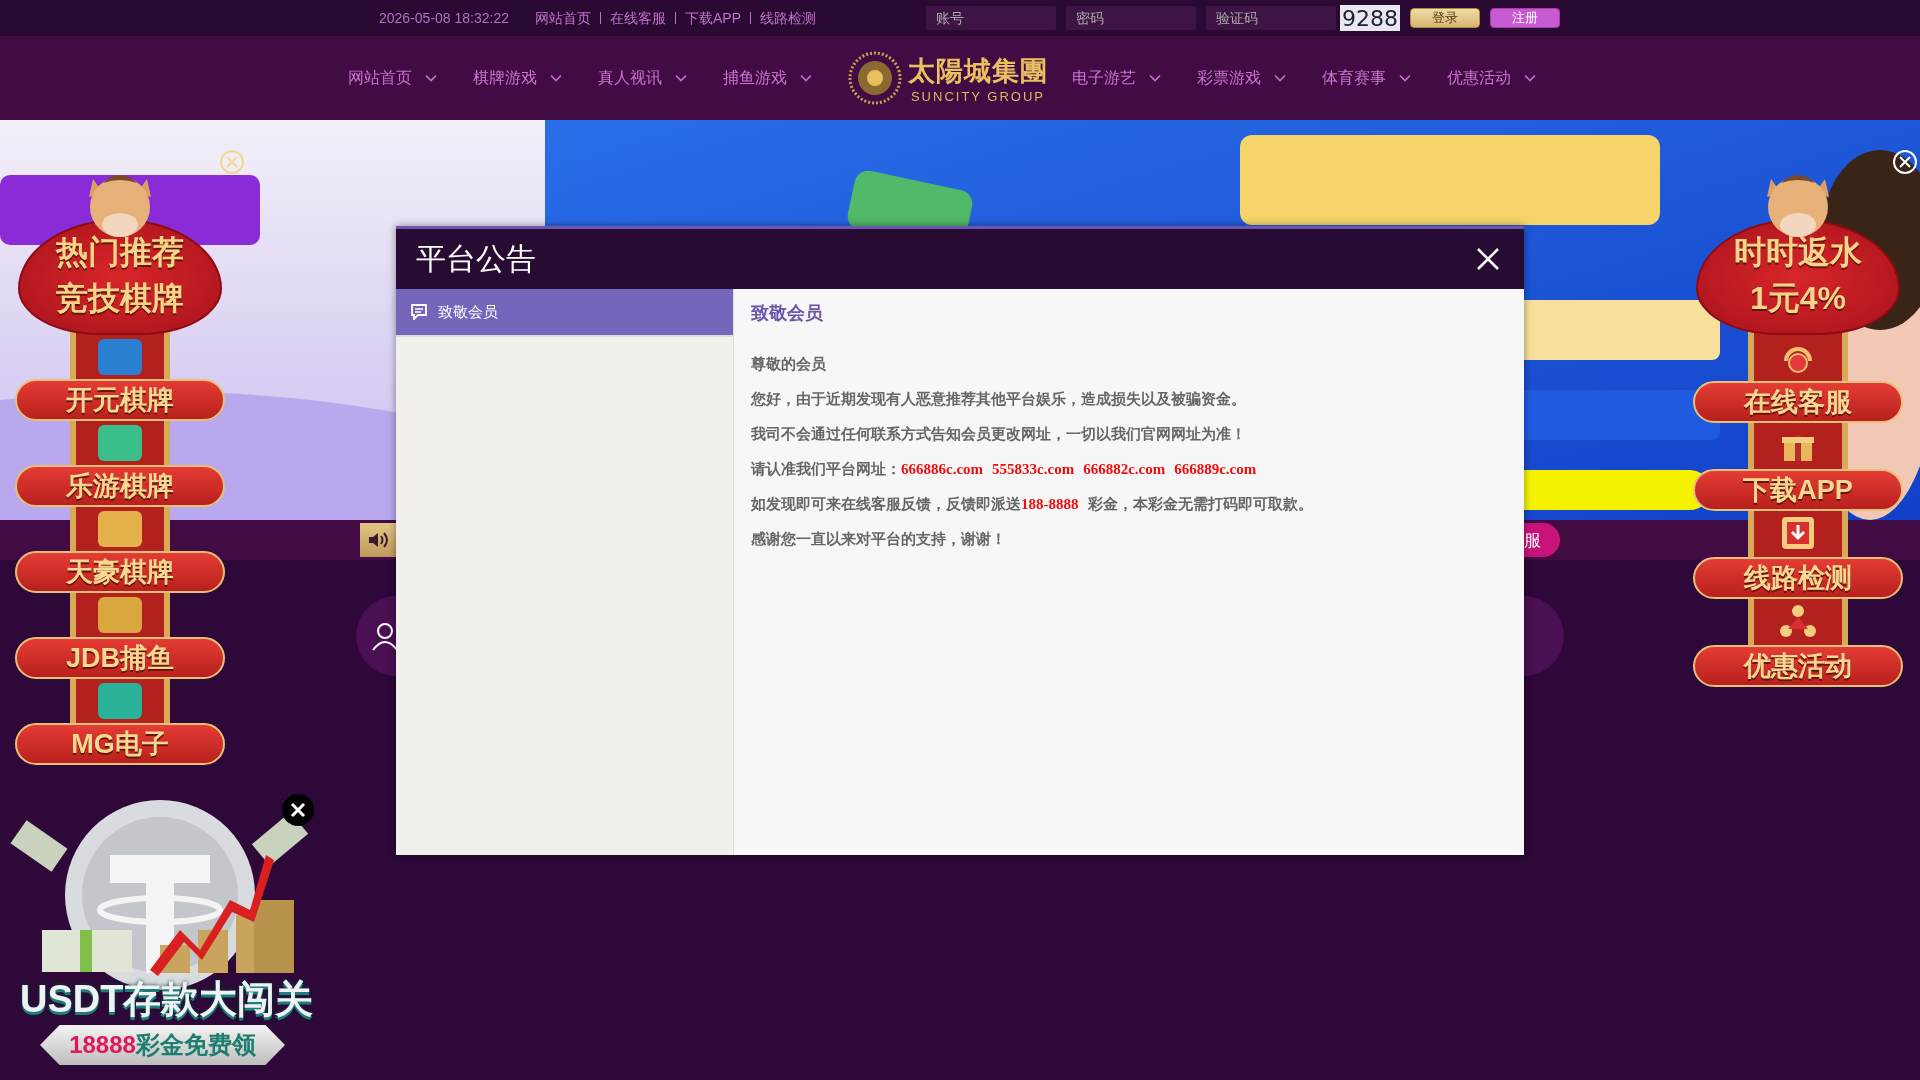  What do you see at coordinates (1259, 78) in the screenshot?
I see `nav-item: 彩票游戏` at bounding box center [1259, 78].